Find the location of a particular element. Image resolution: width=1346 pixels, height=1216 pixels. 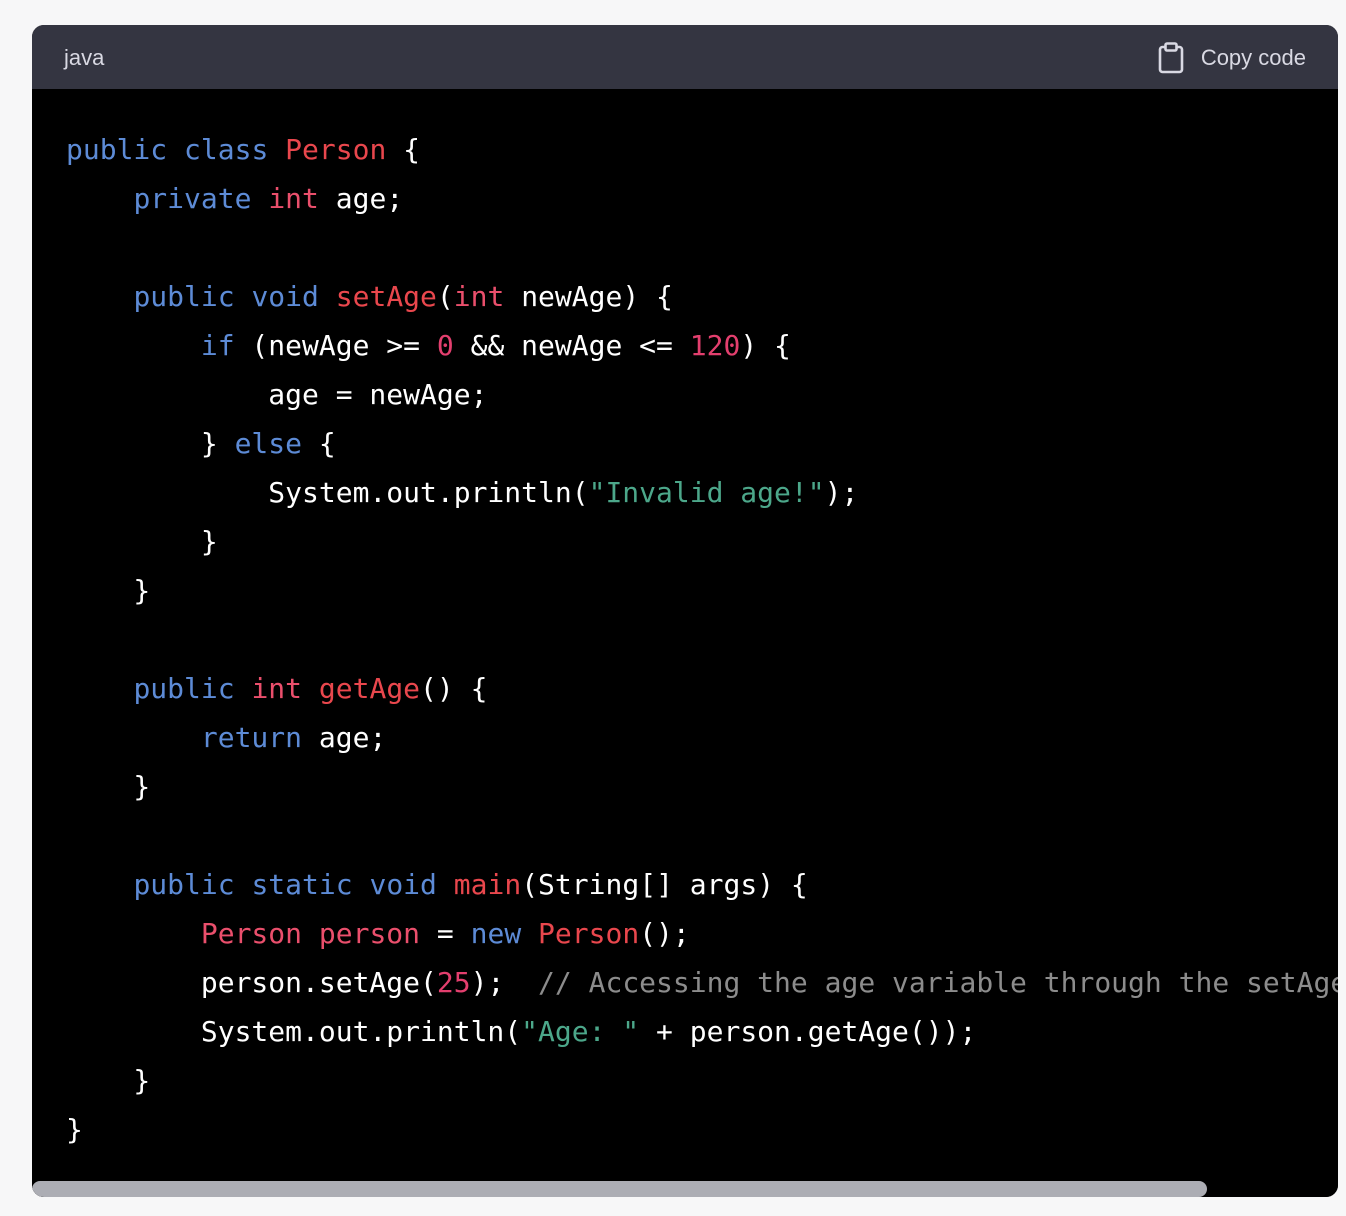

language-label: java is located at coordinates (84, 57).